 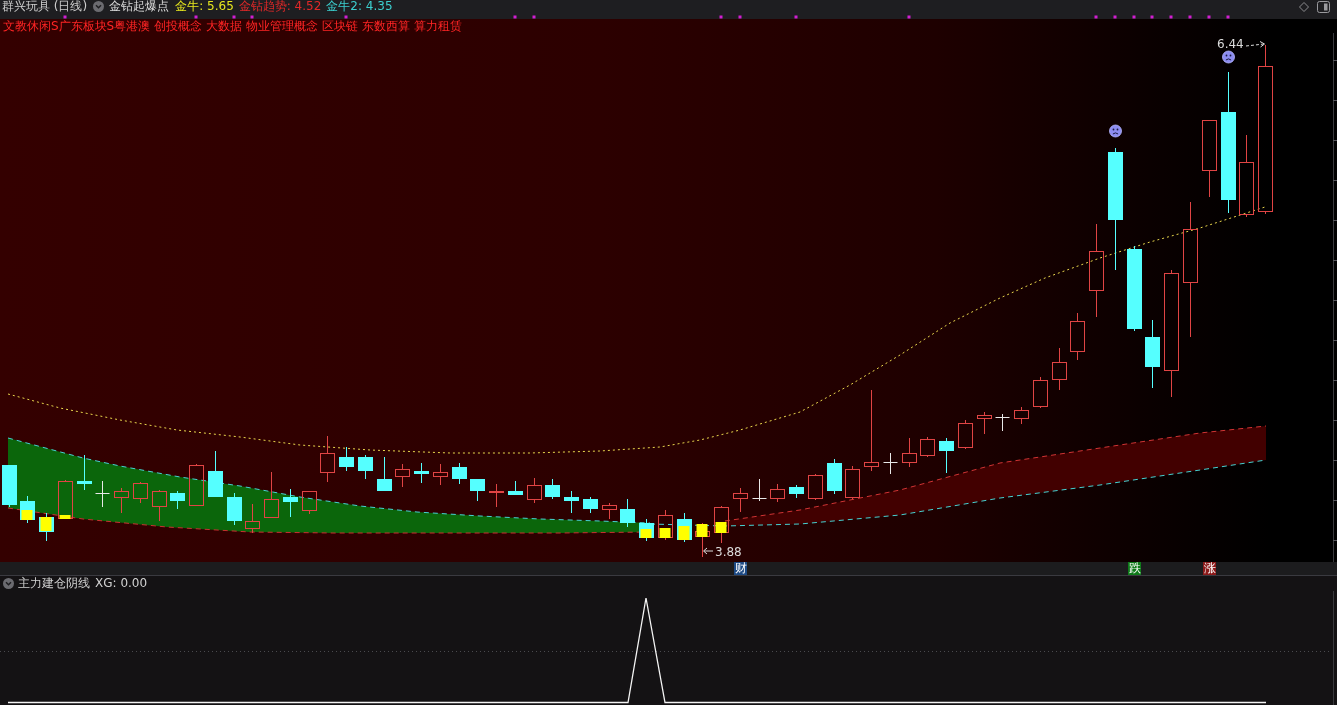 What do you see at coordinates (224, 26) in the screenshot?
I see `concept-tag: 大数据` at bounding box center [224, 26].